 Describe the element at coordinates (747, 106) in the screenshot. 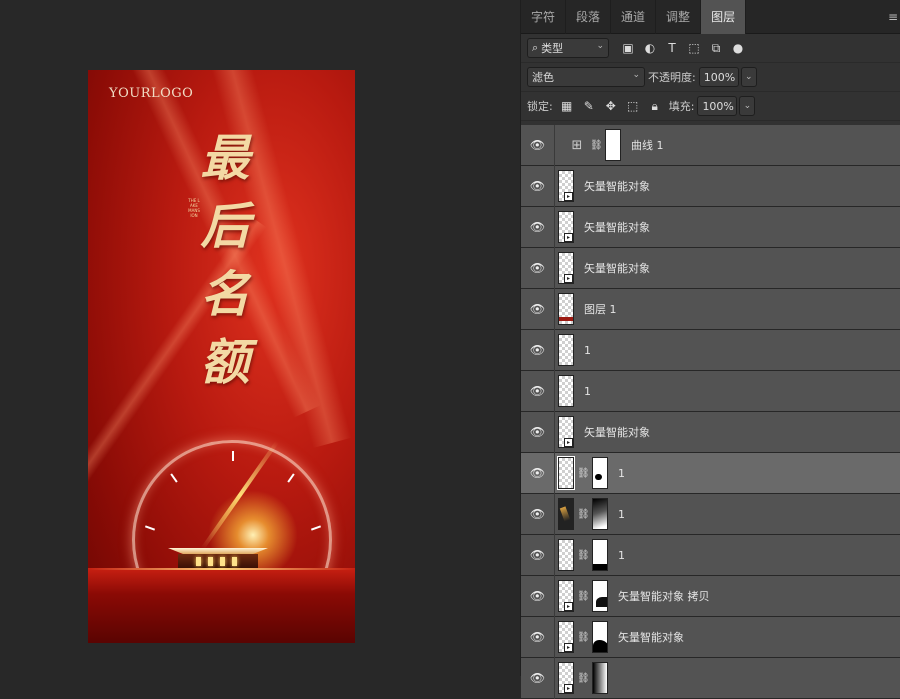

I see `fill-slider-button: ⌄` at that location.